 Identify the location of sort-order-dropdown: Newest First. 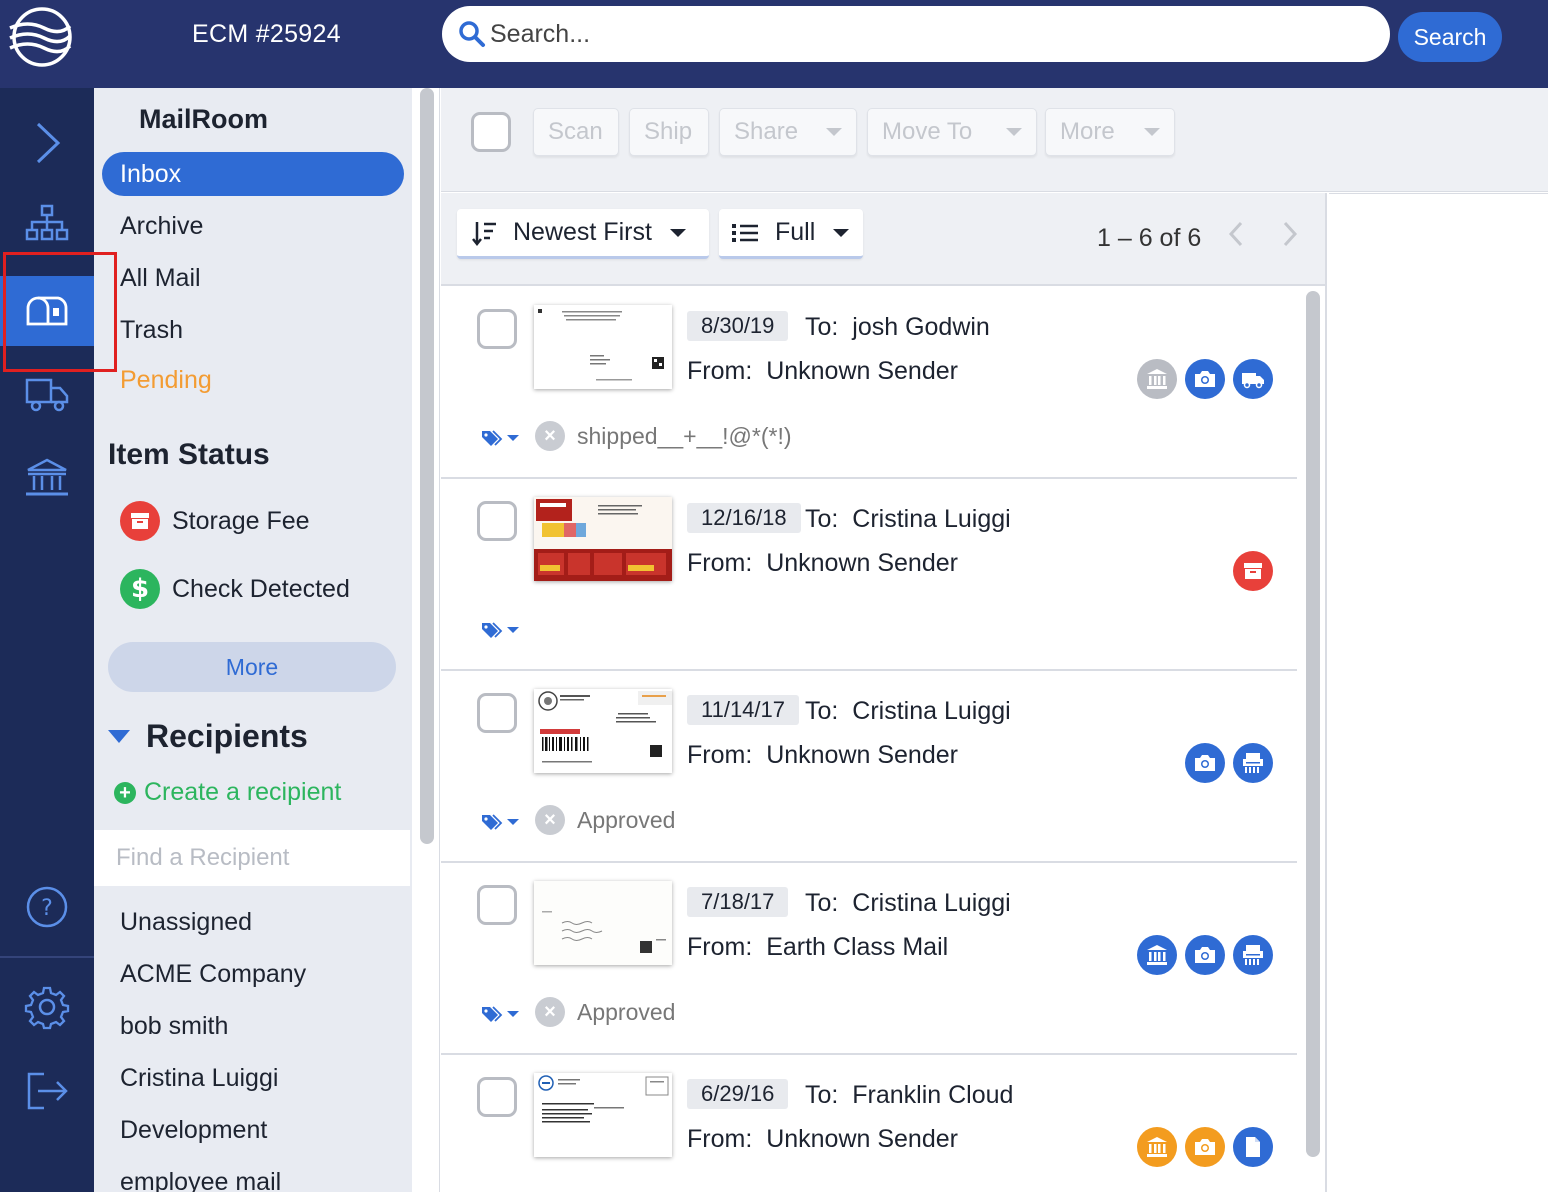
(583, 234).